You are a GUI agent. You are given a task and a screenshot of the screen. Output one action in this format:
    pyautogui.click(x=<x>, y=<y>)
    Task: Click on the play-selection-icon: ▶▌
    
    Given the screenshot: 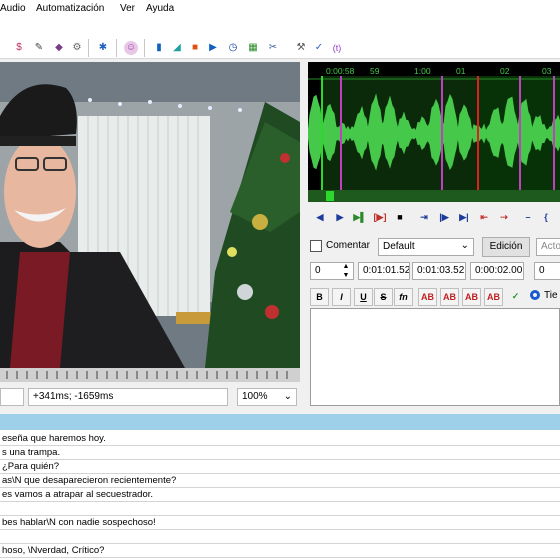 What is the action you would take?
    pyautogui.click(x=360, y=217)
    